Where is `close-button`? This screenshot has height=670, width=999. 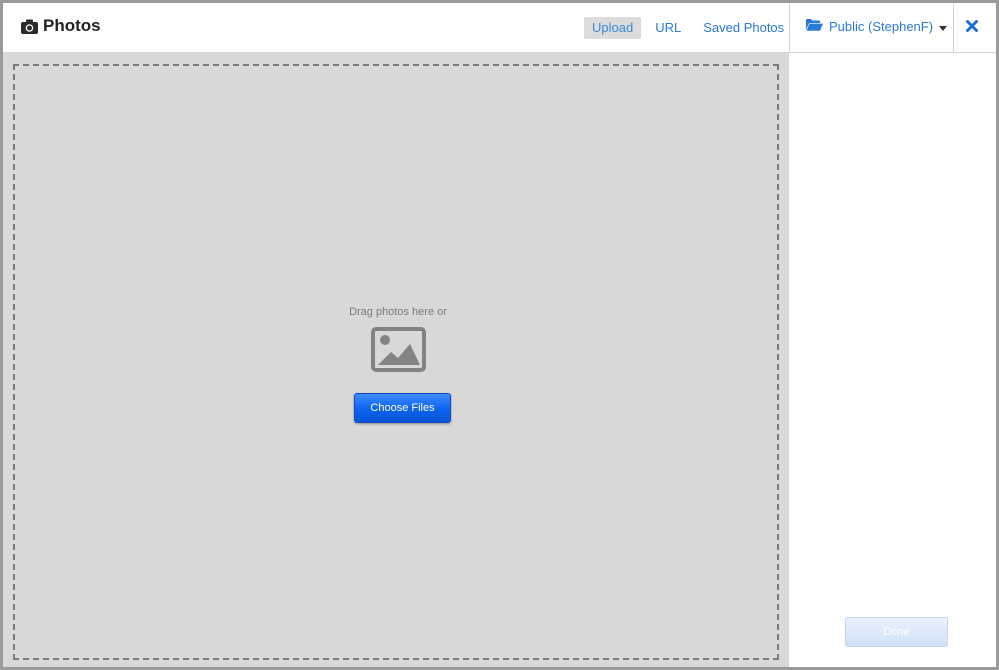 close-button is located at coordinates (972, 28).